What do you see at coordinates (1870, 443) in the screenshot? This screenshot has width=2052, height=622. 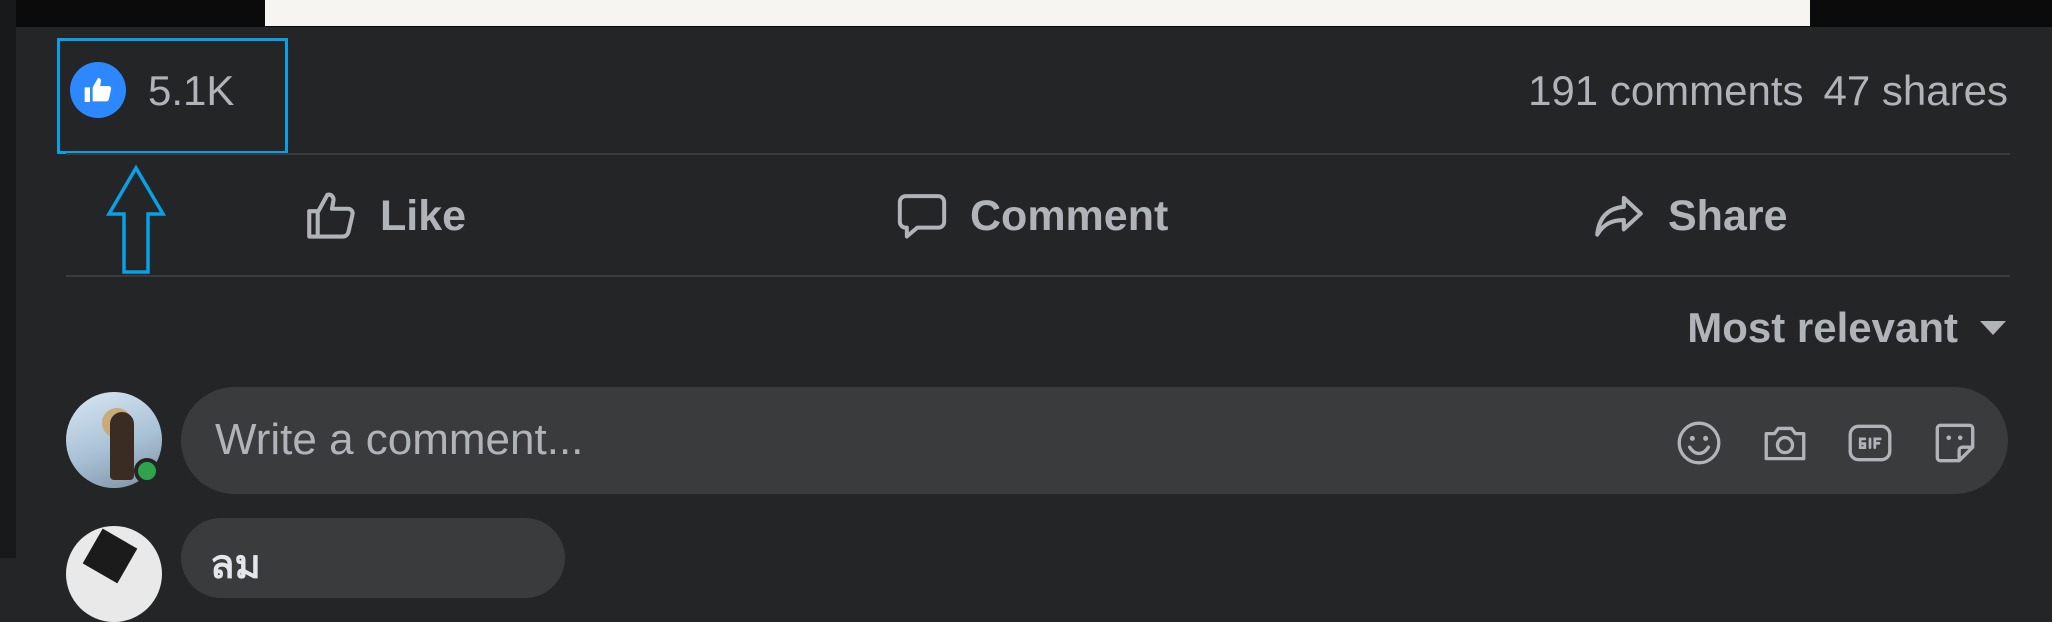 I see `gif-icon` at bounding box center [1870, 443].